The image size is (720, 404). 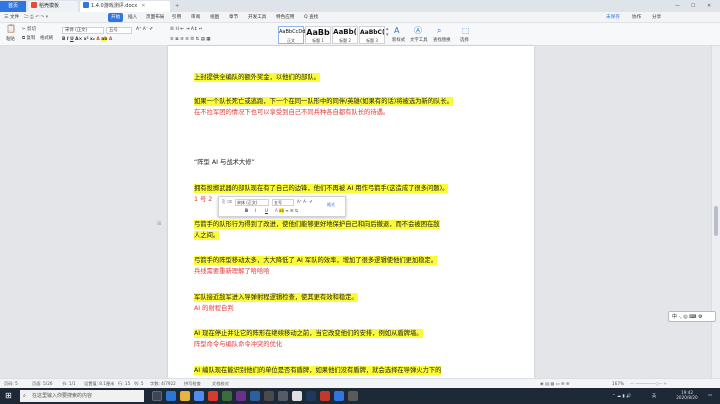 What do you see at coordinates (252, 202) in the screenshot?
I see `mini-font-select: 宋体 (正文)` at bounding box center [252, 202].